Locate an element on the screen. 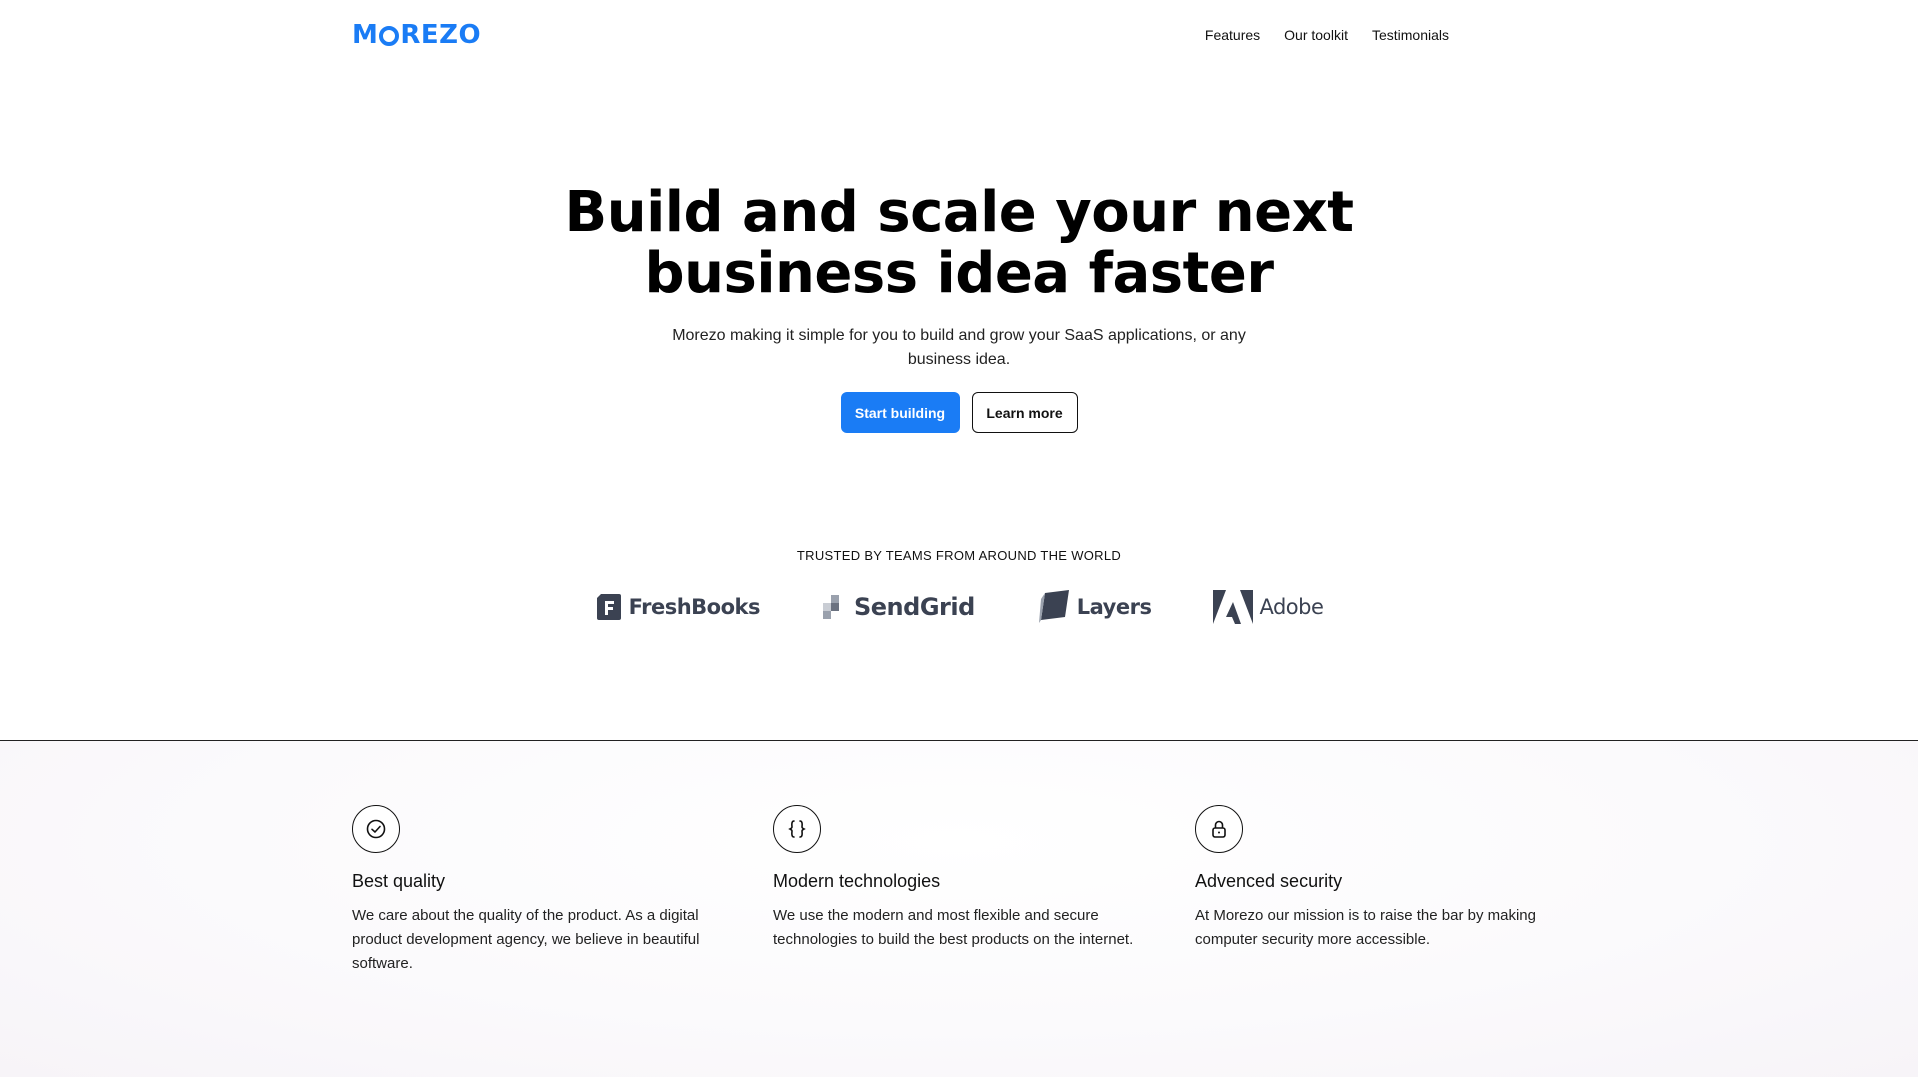 The image size is (1918, 1077). brand-sendgrid: SendGrid is located at coordinates (898, 607).